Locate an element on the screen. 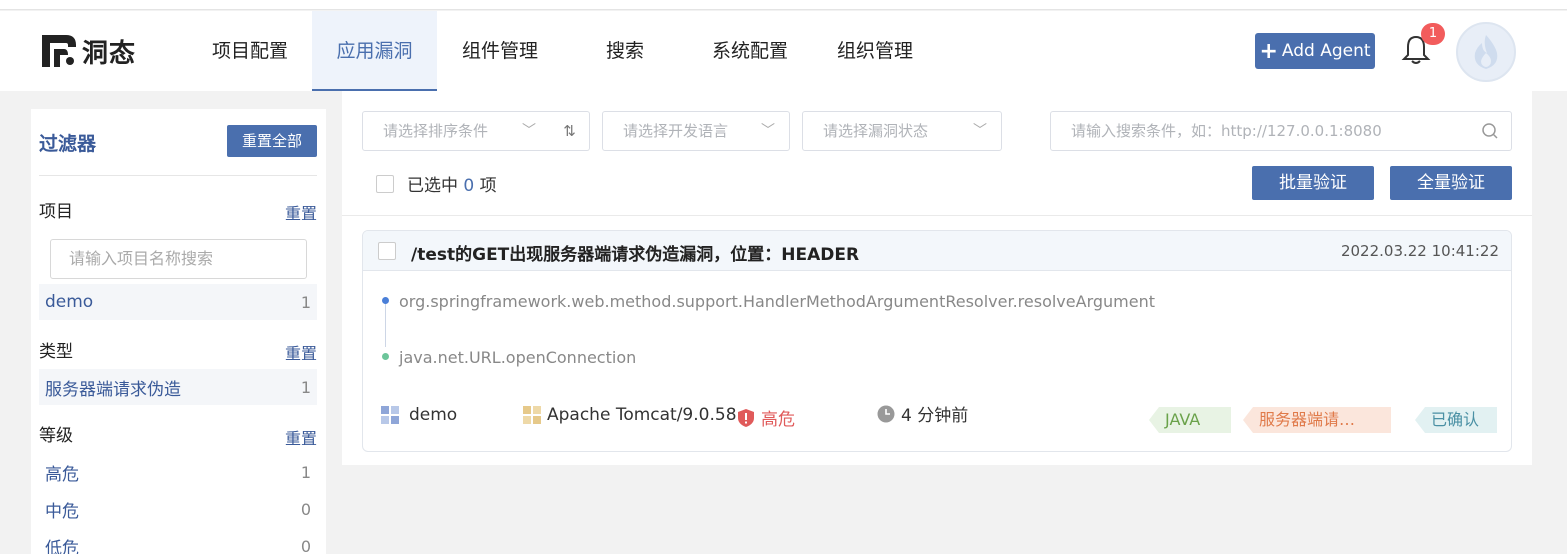 The height and width of the screenshot is (554, 1567). shield-alert-icon is located at coordinates (746, 417).